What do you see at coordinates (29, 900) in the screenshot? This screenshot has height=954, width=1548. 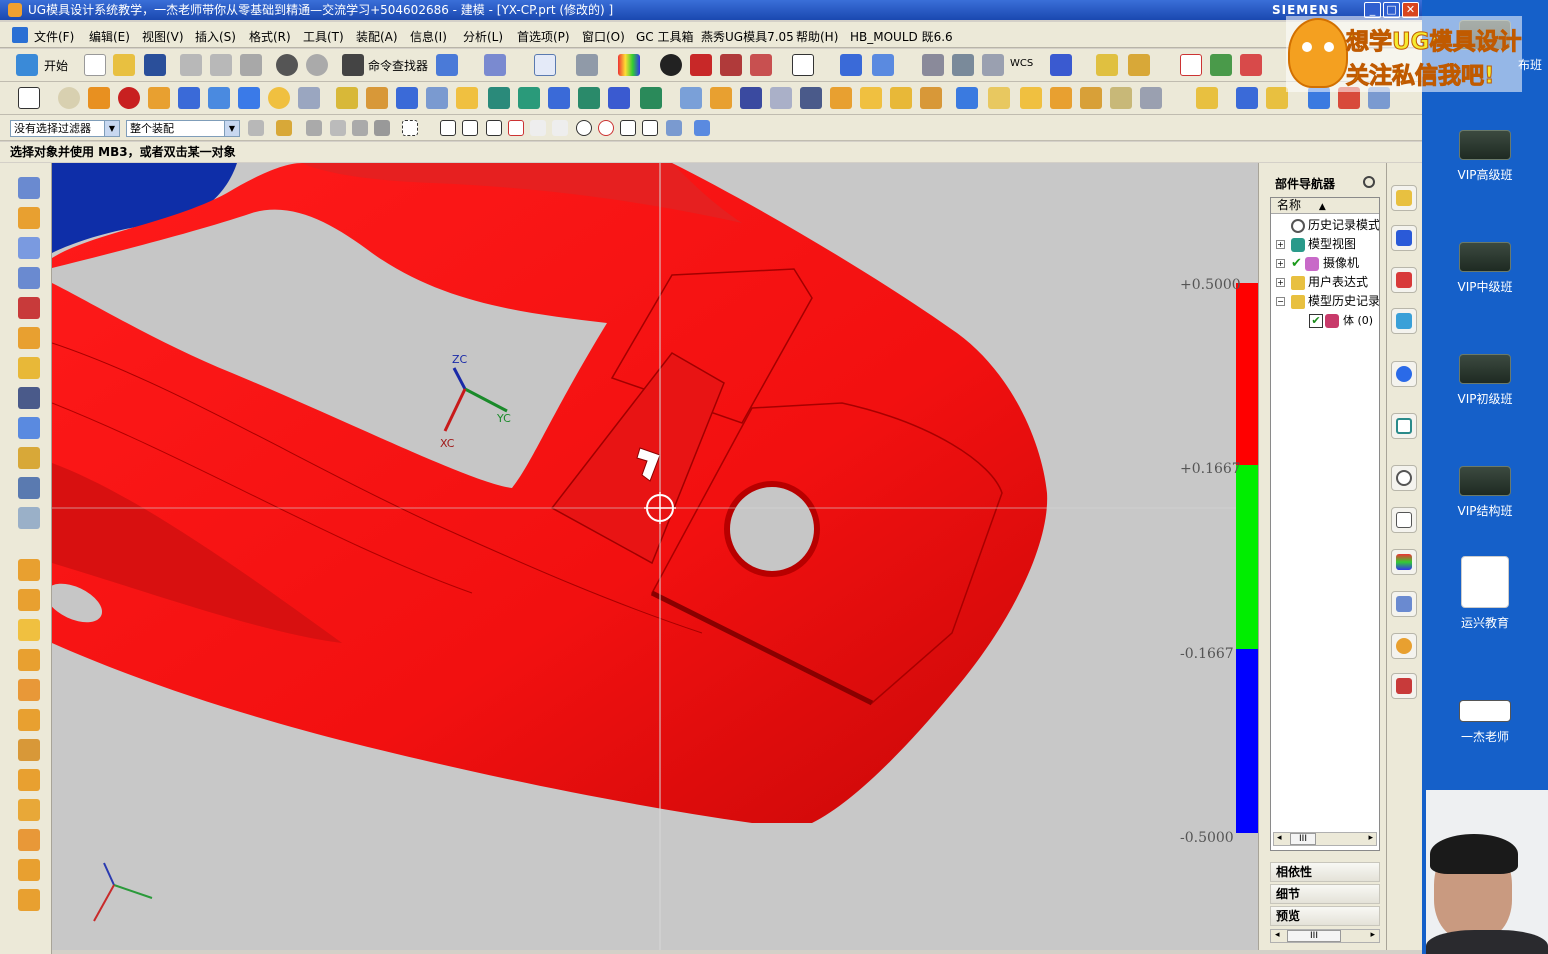 I see `gate-library-icon` at bounding box center [29, 900].